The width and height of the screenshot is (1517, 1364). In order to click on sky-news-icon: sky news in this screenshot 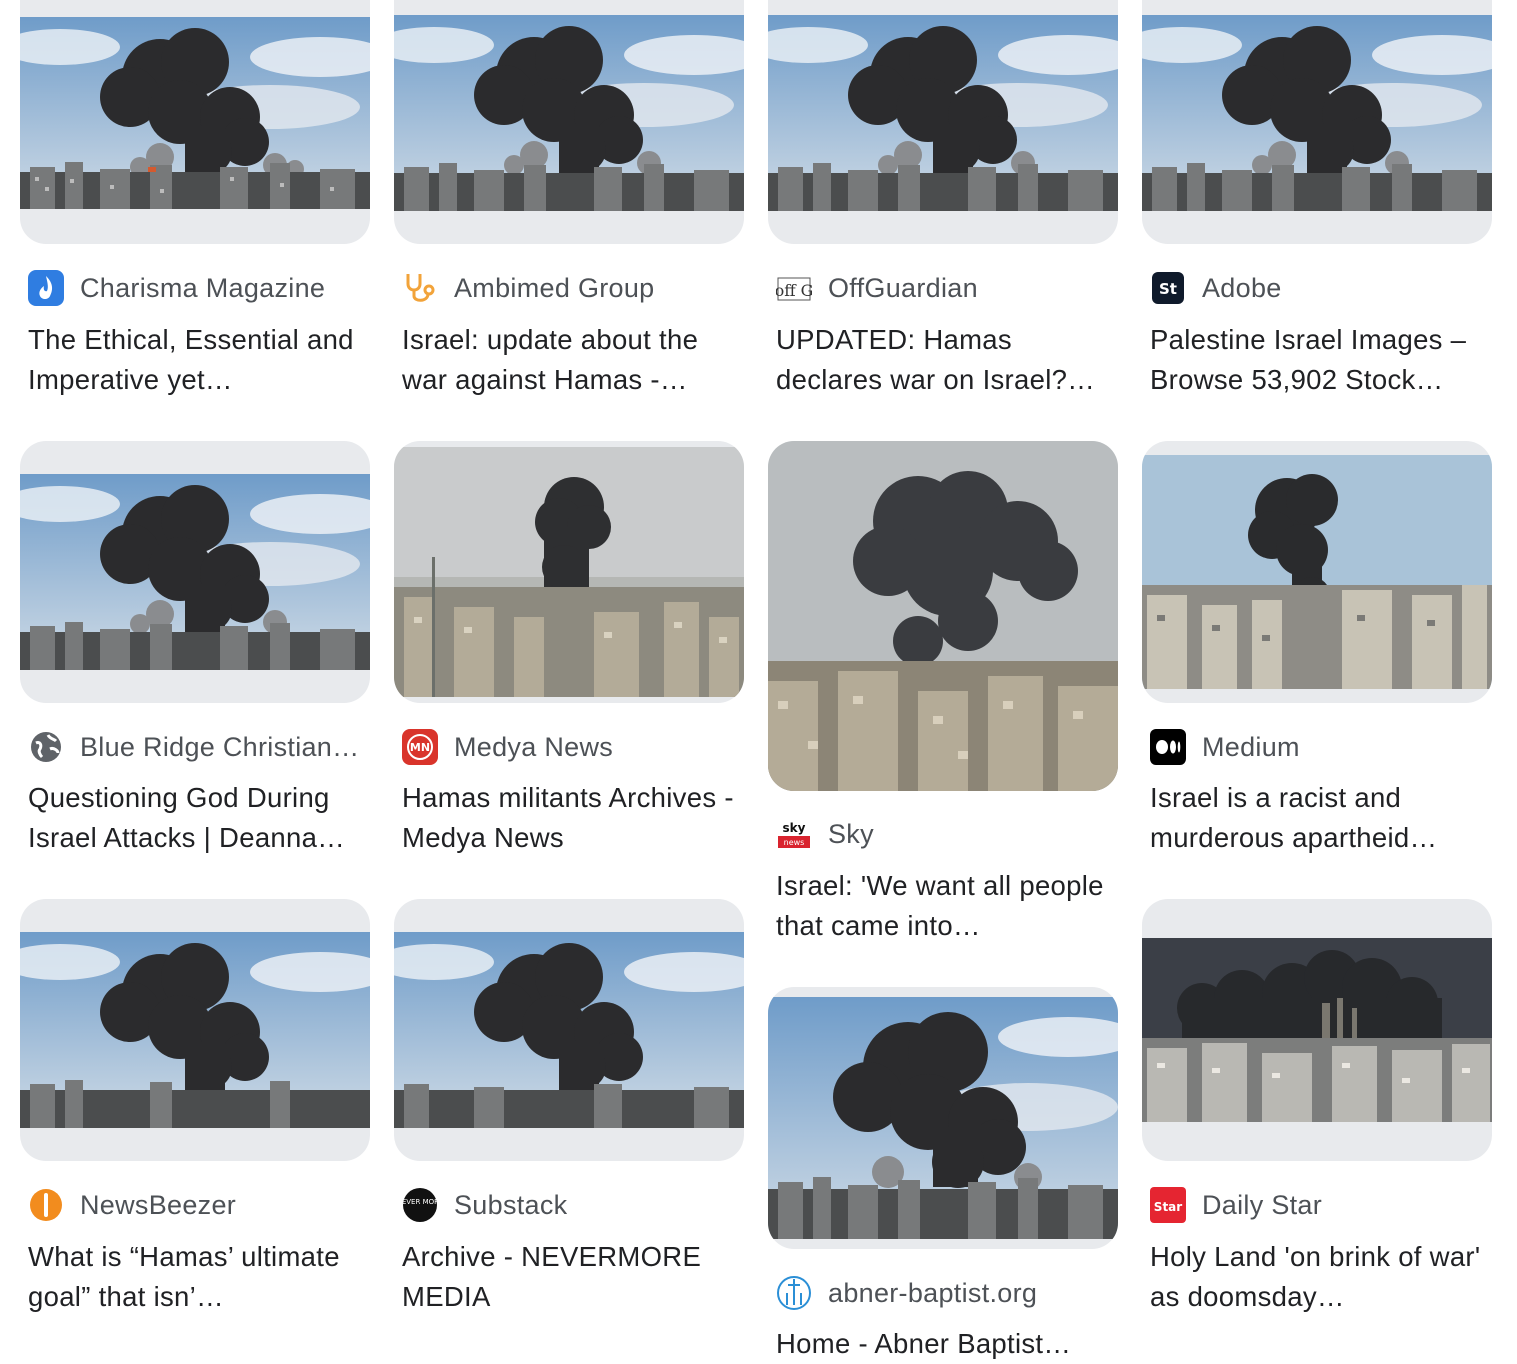, I will do `click(794, 834)`.